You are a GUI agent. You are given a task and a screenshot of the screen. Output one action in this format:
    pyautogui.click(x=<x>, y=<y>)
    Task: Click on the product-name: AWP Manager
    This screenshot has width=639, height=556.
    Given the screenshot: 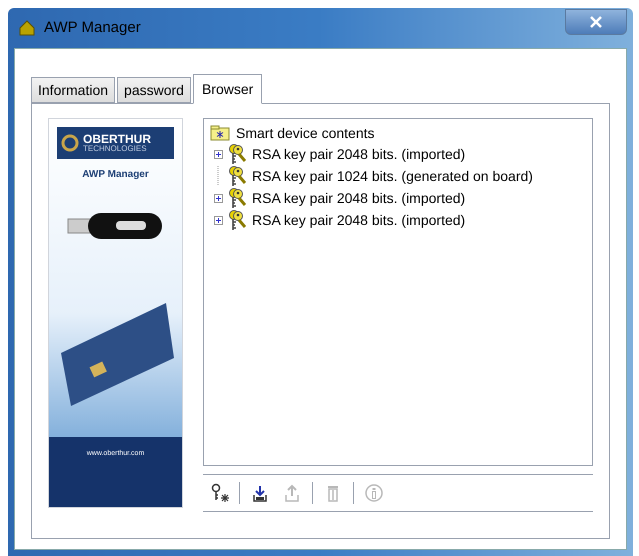 What is the action you would take?
    pyautogui.click(x=115, y=175)
    